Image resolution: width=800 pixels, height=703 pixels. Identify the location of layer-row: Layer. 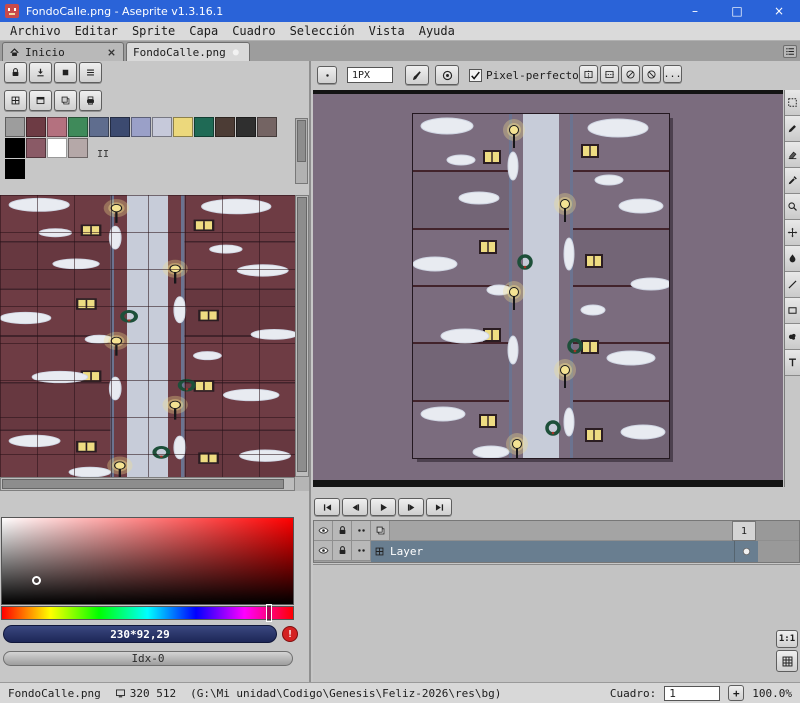
(556, 551).